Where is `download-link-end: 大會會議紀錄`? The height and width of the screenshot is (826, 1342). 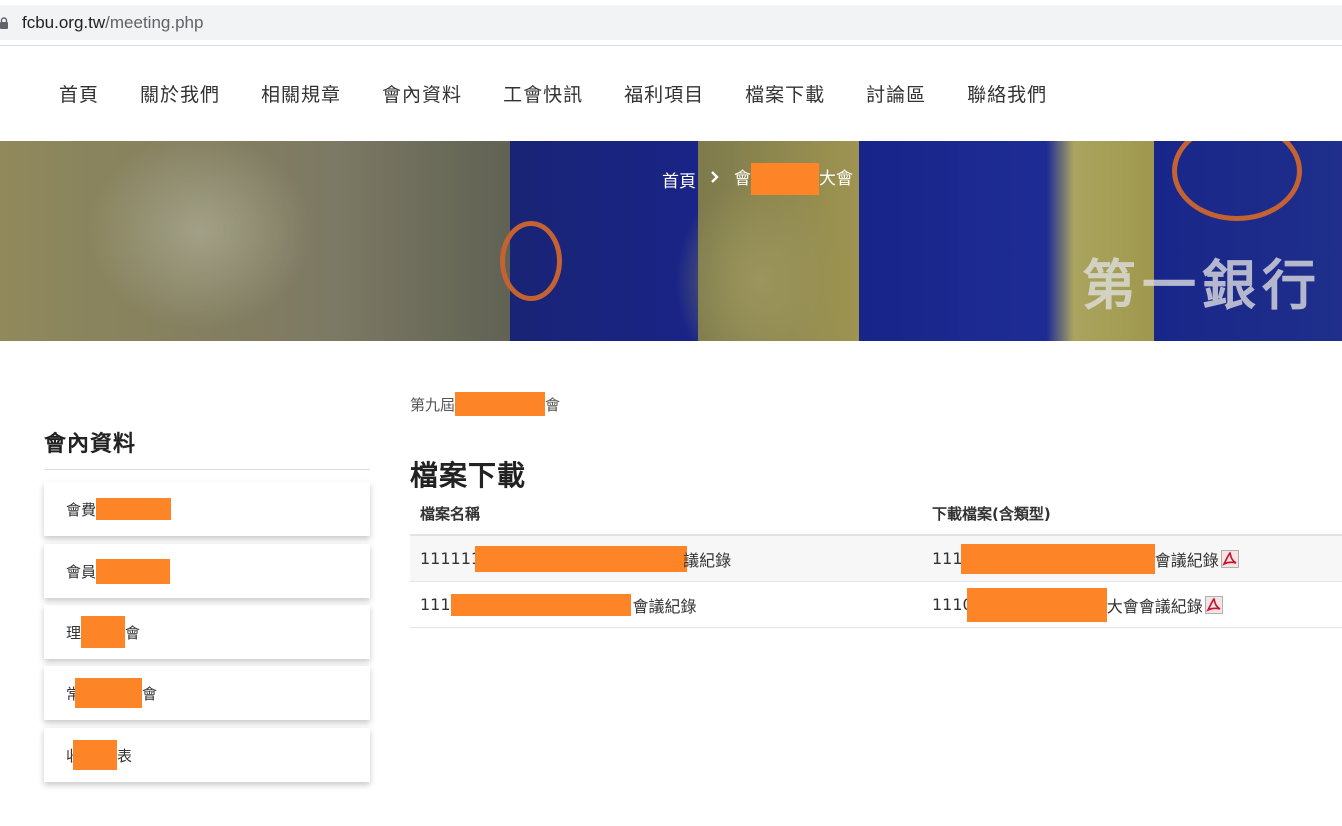
download-link-end: 大會會議紀錄 is located at coordinates (1154, 606).